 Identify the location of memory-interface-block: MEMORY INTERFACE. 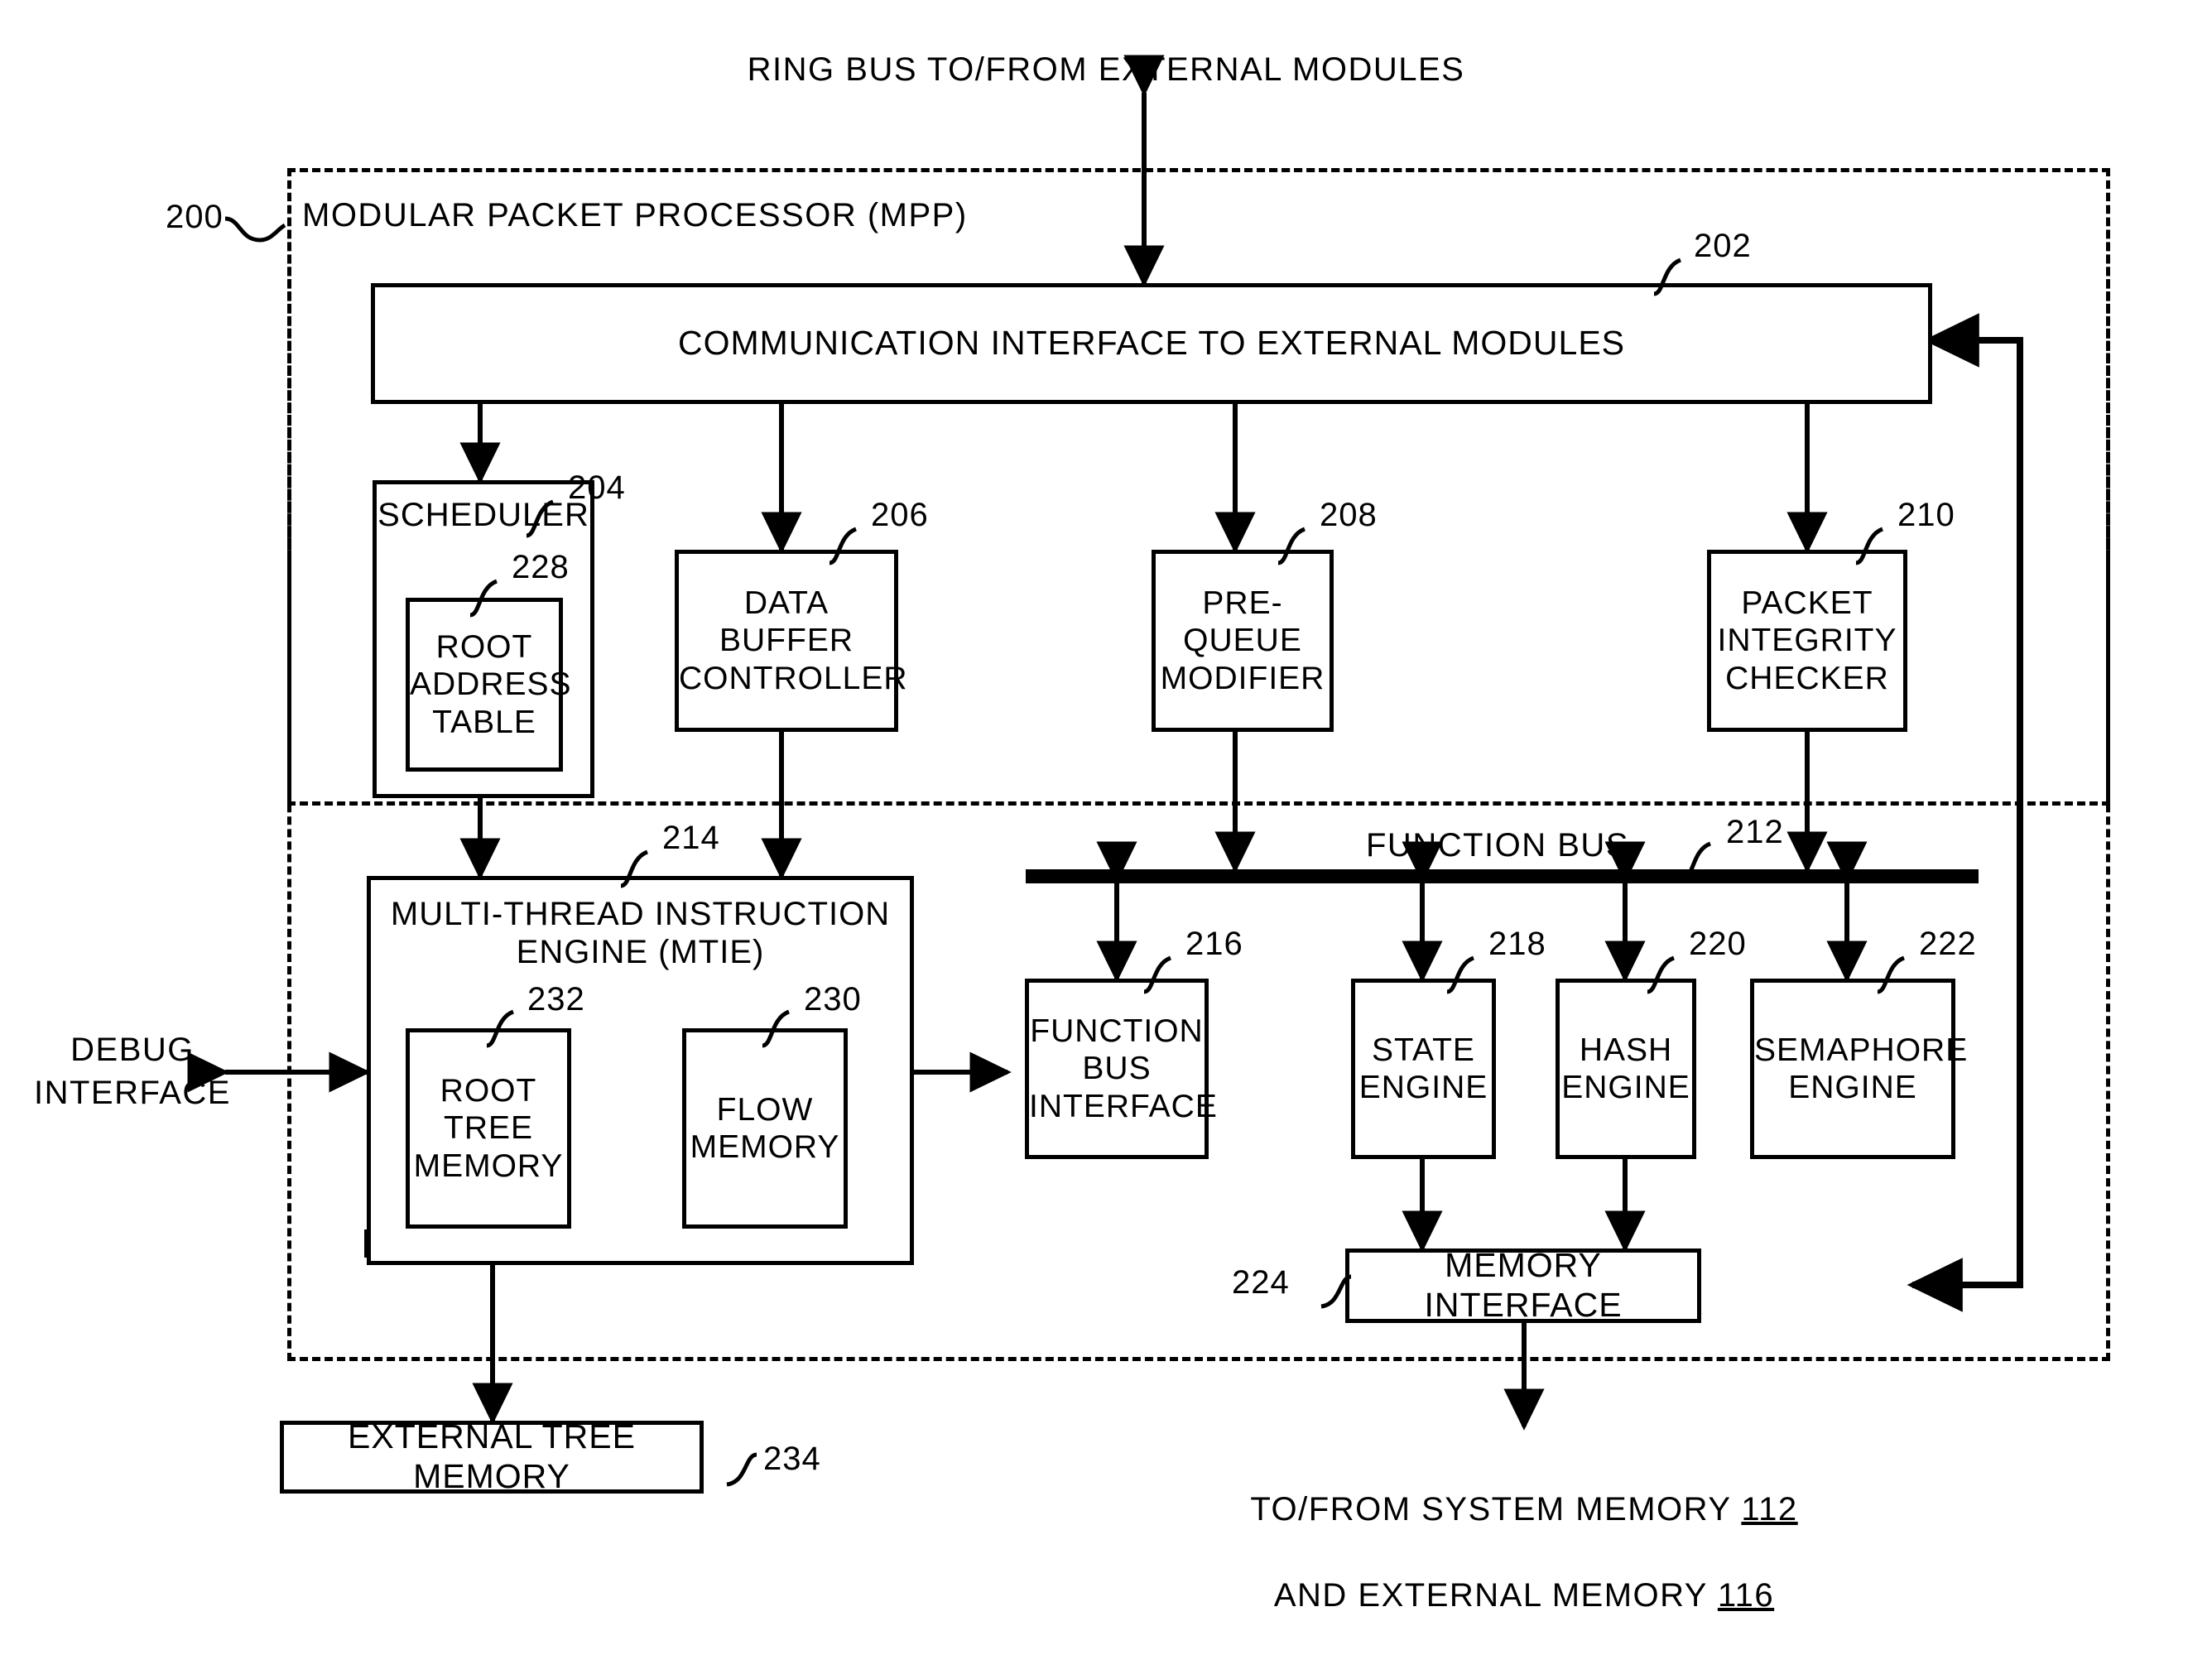
(1523, 1285).